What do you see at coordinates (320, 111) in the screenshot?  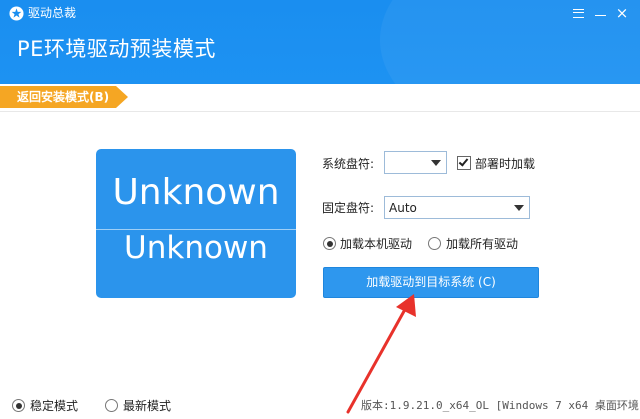 I see `tab-divider` at bounding box center [320, 111].